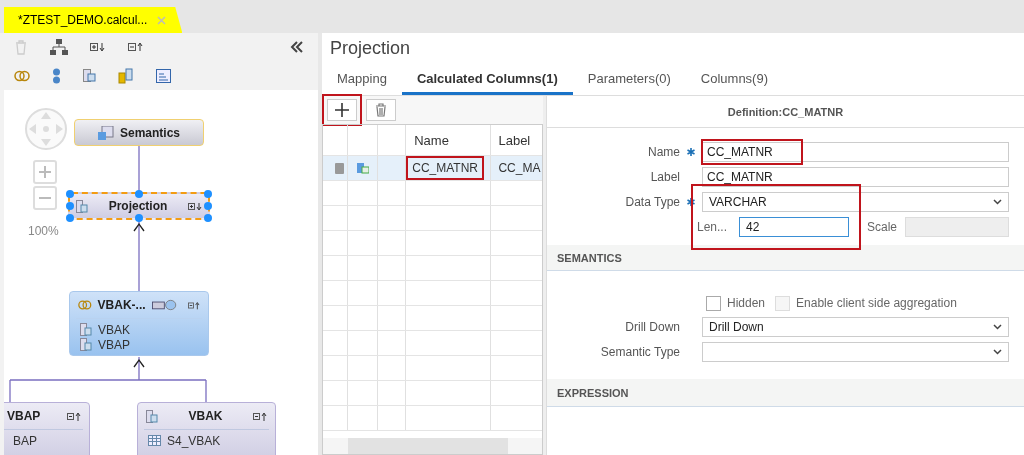  What do you see at coordinates (56, 75) in the screenshot?
I see `union-icon` at bounding box center [56, 75].